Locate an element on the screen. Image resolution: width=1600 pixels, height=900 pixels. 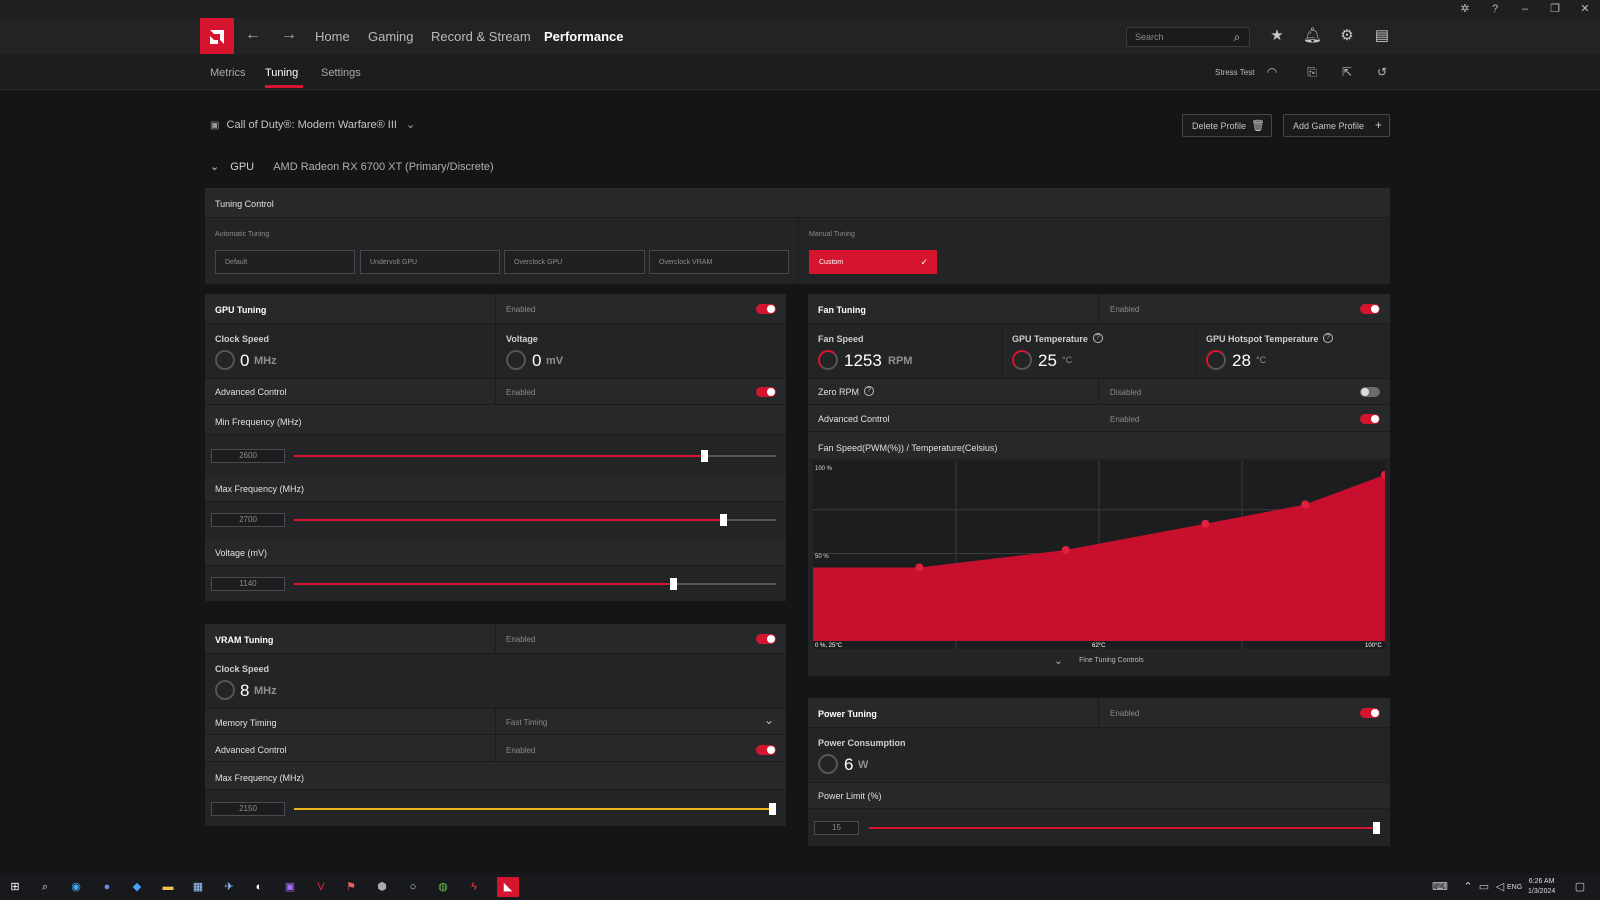
app-icon: ◆ is located at coordinates (137, 887).